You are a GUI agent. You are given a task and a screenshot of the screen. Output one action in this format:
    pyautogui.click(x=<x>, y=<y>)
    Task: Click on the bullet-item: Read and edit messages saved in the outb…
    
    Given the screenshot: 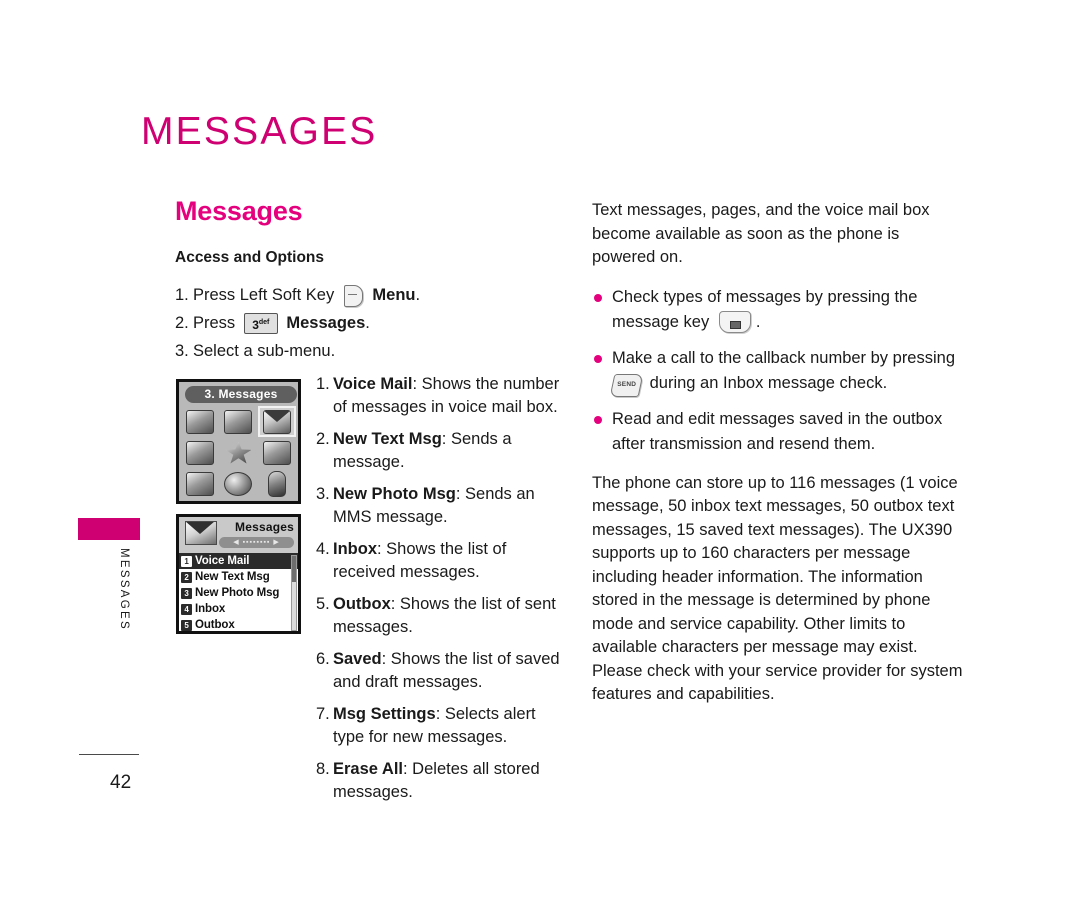 What is the action you would take?
    pyautogui.click(x=779, y=432)
    